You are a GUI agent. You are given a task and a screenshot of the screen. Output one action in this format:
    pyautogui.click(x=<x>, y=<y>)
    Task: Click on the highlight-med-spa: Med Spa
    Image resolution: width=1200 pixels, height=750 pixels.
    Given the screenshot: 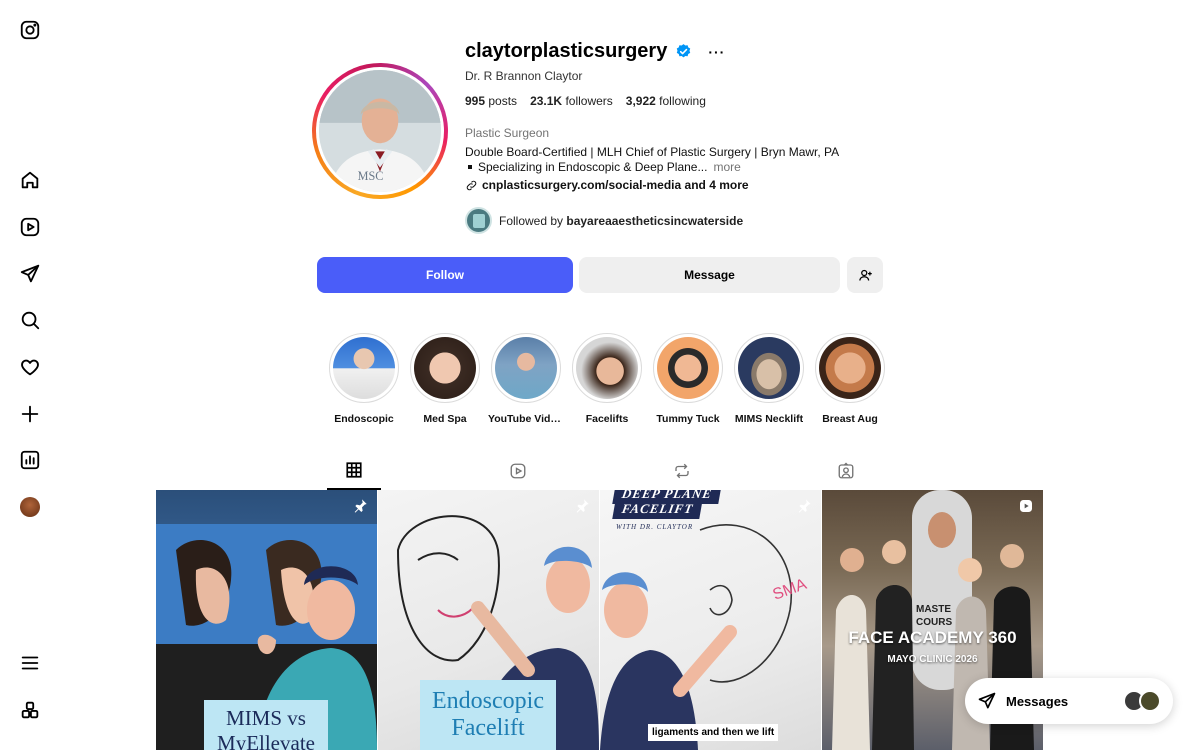 What is the action you would take?
    pyautogui.click(x=445, y=379)
    